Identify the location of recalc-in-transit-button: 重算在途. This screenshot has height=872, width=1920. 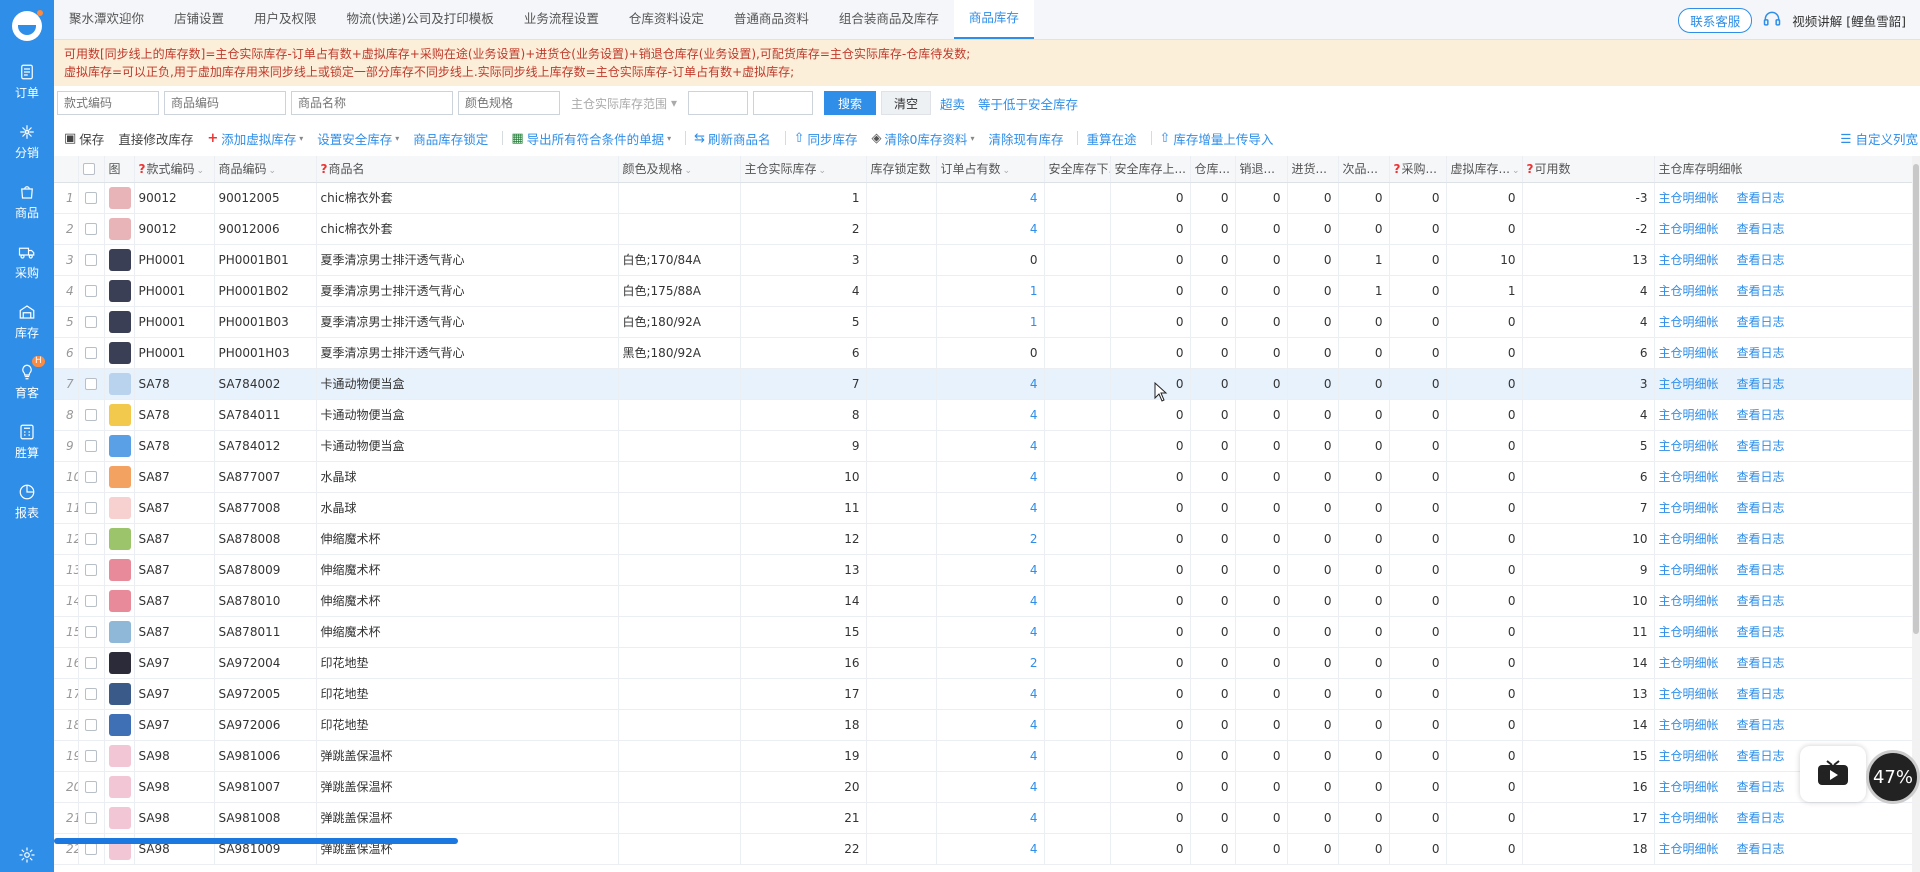
(1111, 138).